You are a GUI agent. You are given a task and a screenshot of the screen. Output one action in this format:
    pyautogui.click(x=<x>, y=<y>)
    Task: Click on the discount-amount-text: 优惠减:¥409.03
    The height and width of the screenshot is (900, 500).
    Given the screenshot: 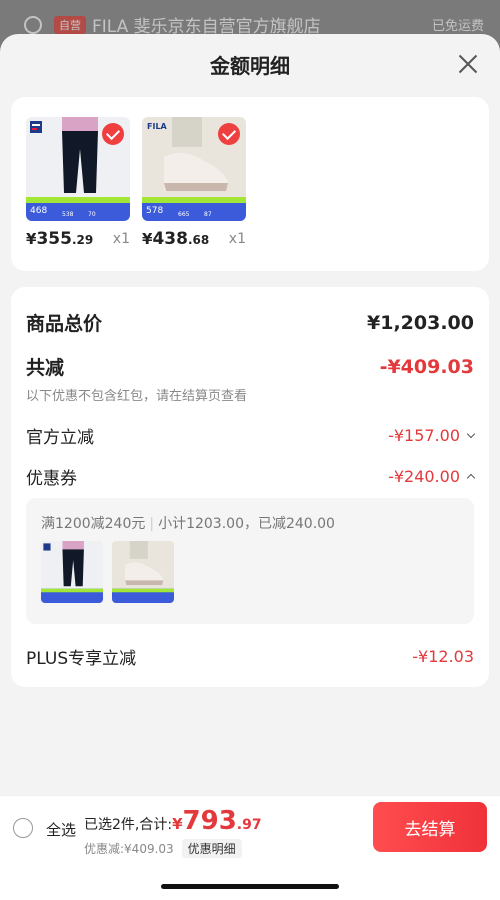 What is the action you would take?
    pyautogui.click(x=129, y=849)
    